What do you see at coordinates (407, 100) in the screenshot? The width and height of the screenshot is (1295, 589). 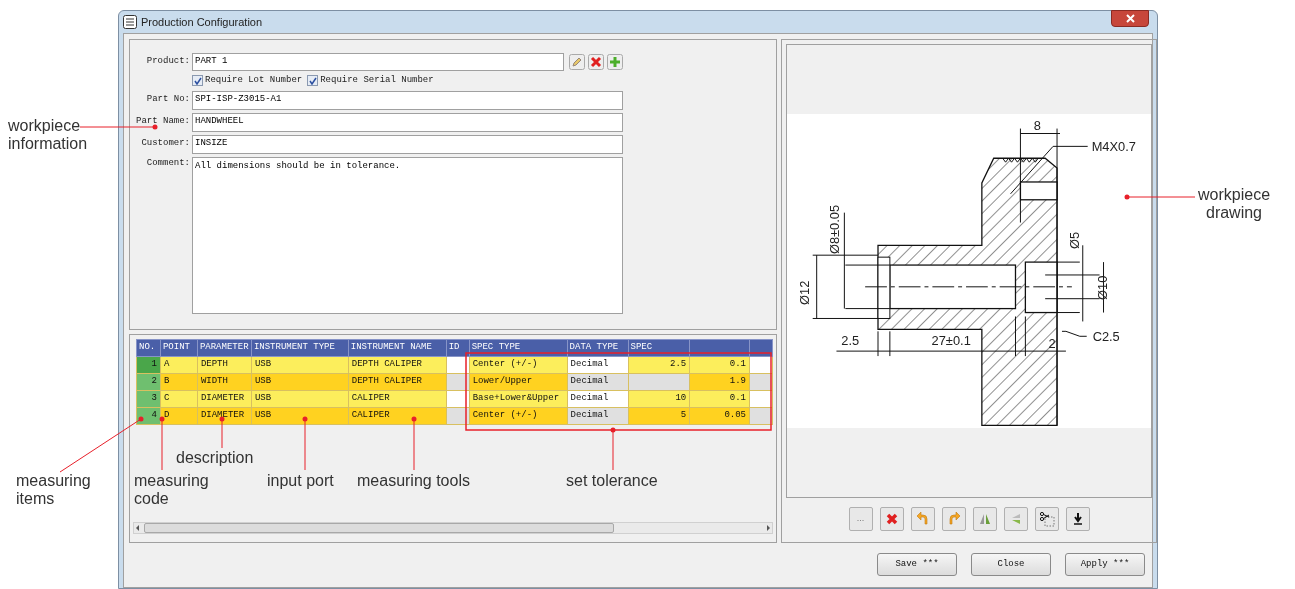 I see `input-field: SPI-ISP-Z3015-A1` at bounding box center [407, 100].